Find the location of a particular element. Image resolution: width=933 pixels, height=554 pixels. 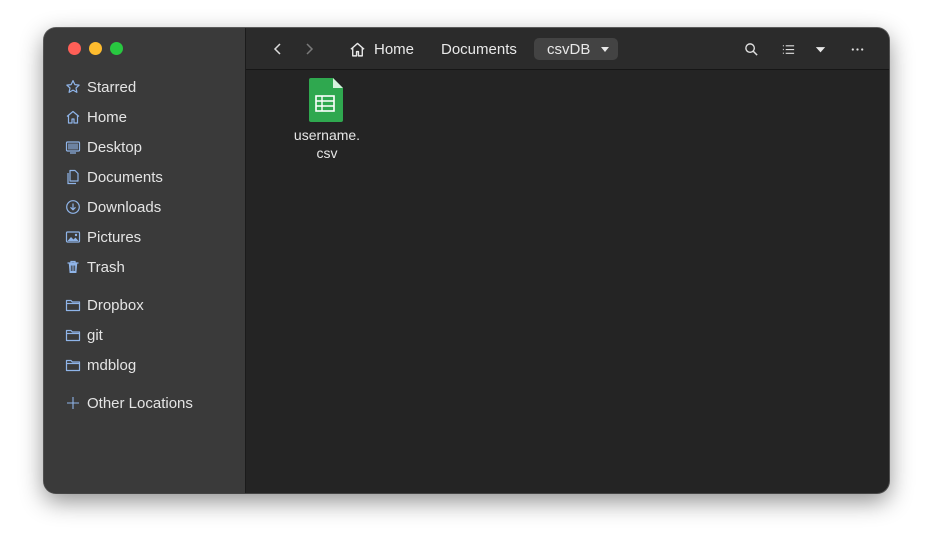

sidebar-item-label: mdblog is located at coordinates (112, 365).